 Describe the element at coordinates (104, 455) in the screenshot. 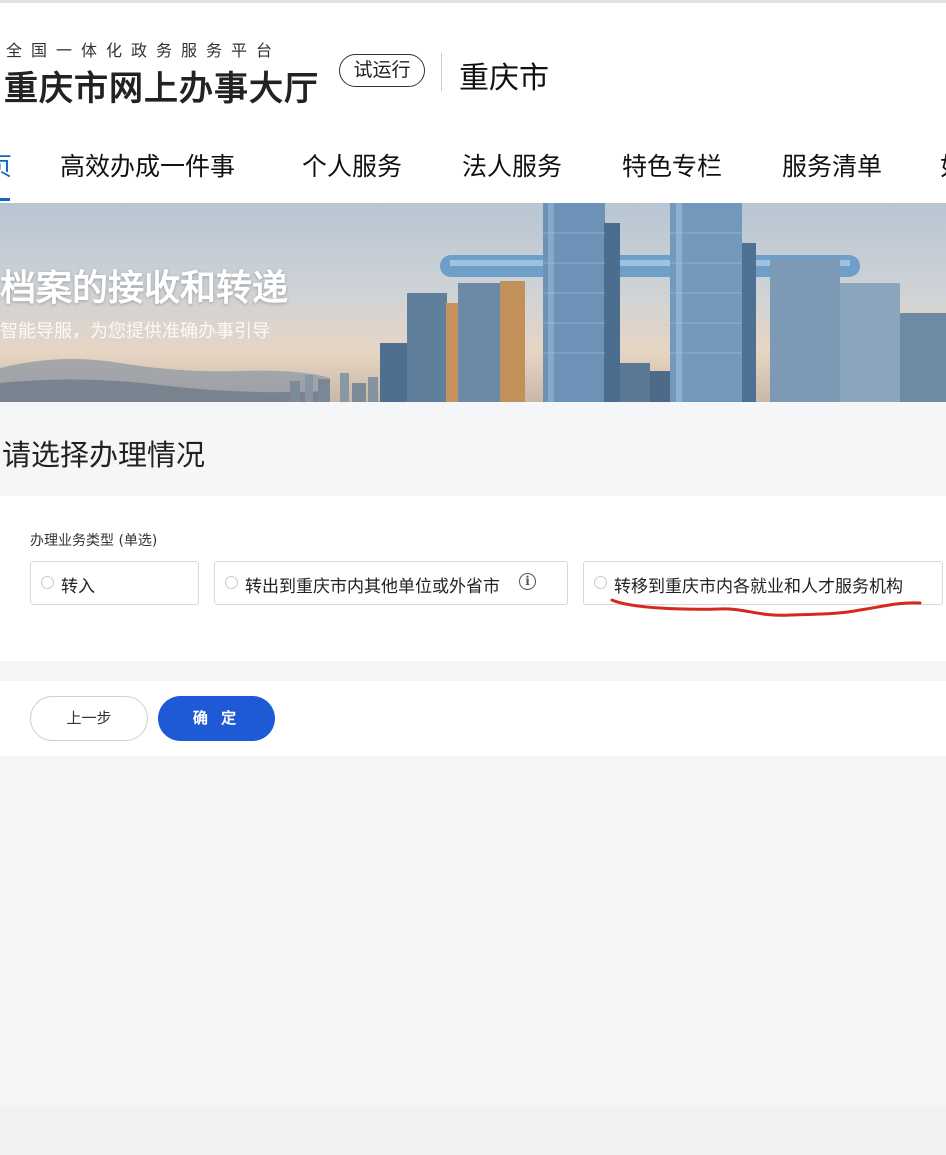

I see `section-title: 请选择办理情况` at that location.